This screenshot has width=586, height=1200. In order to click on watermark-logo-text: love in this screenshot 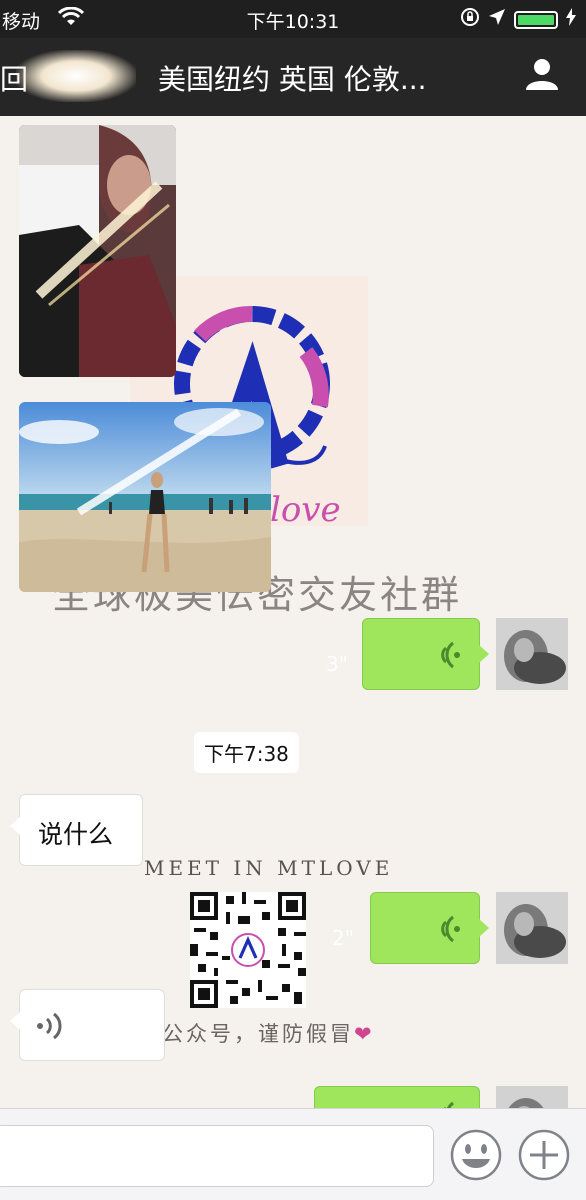, I will do `click(305, 508)`.